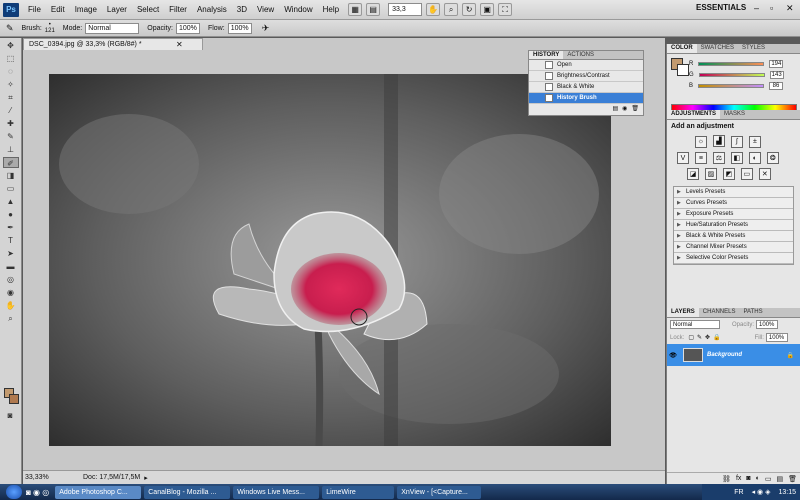 The width and height of the screenshot is (800, 500). What do you see at coordinates (779, 479) in the screenshot?
I see `new-layer-icon: ▤` at bounding box center [779, 479].